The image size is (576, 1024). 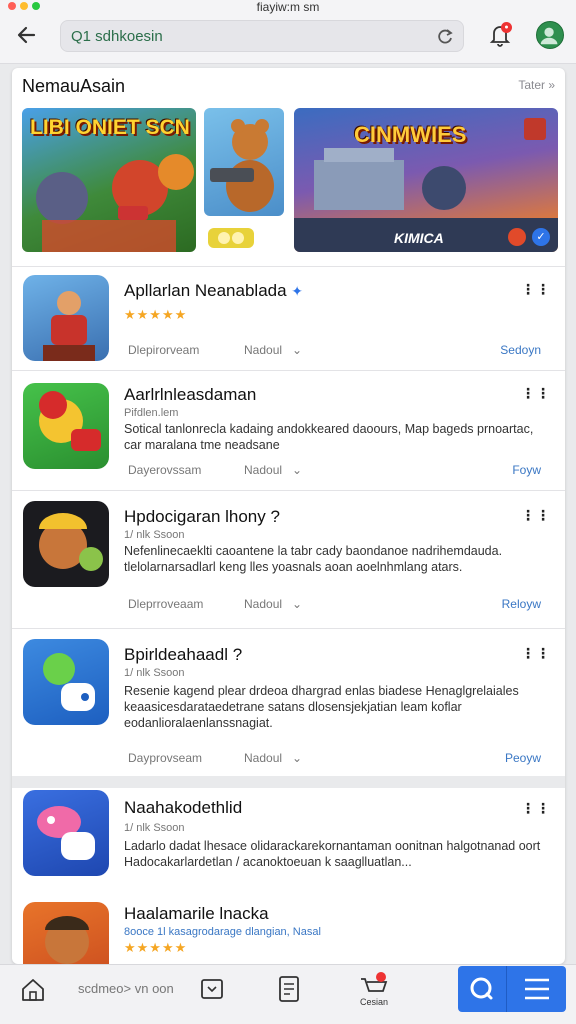 What do you see at coordinates (506, 27) in the screenshot?
I see `notification-badge: ●` at bounding box center [506, 27].